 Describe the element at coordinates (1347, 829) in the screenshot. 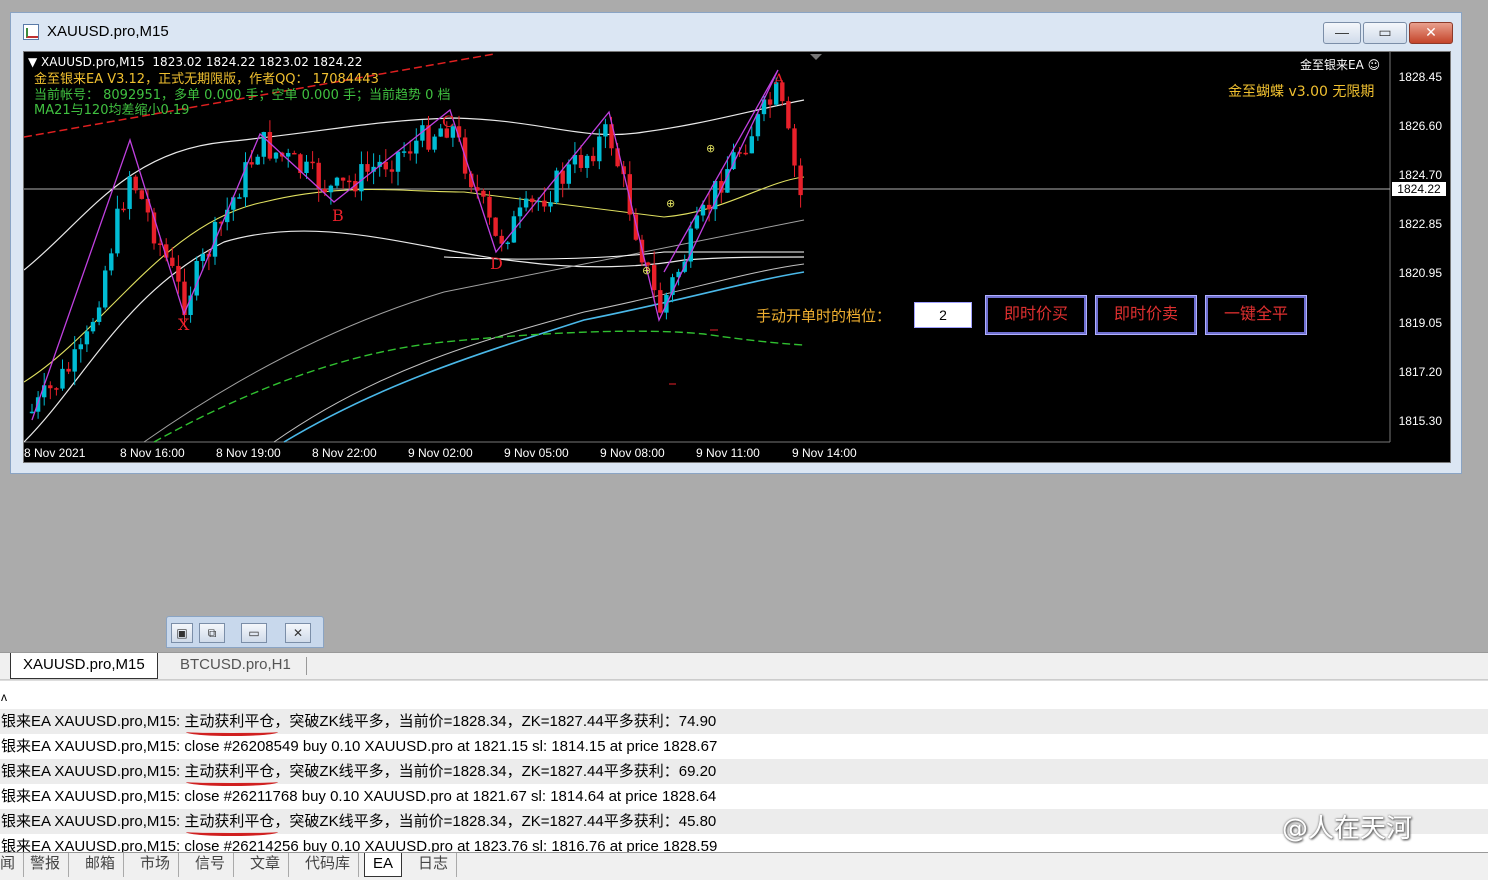

I see `watermark: @人在天河` at that location.